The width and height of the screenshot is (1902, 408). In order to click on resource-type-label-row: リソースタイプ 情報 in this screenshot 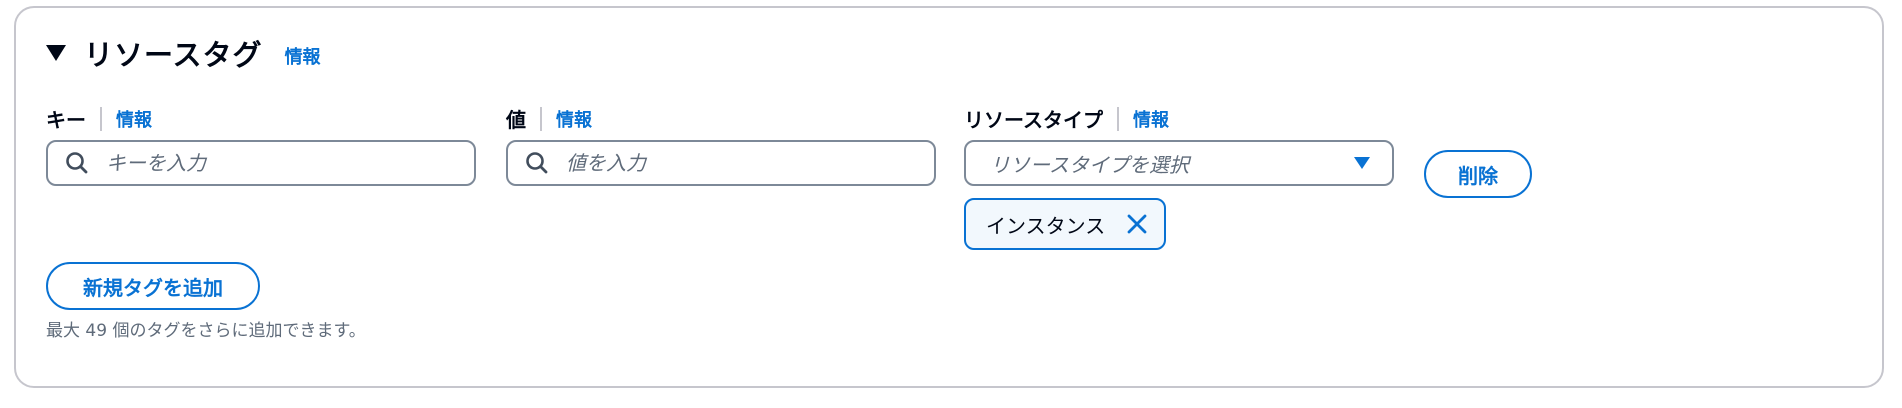, I will do `click(1066, 118)`.